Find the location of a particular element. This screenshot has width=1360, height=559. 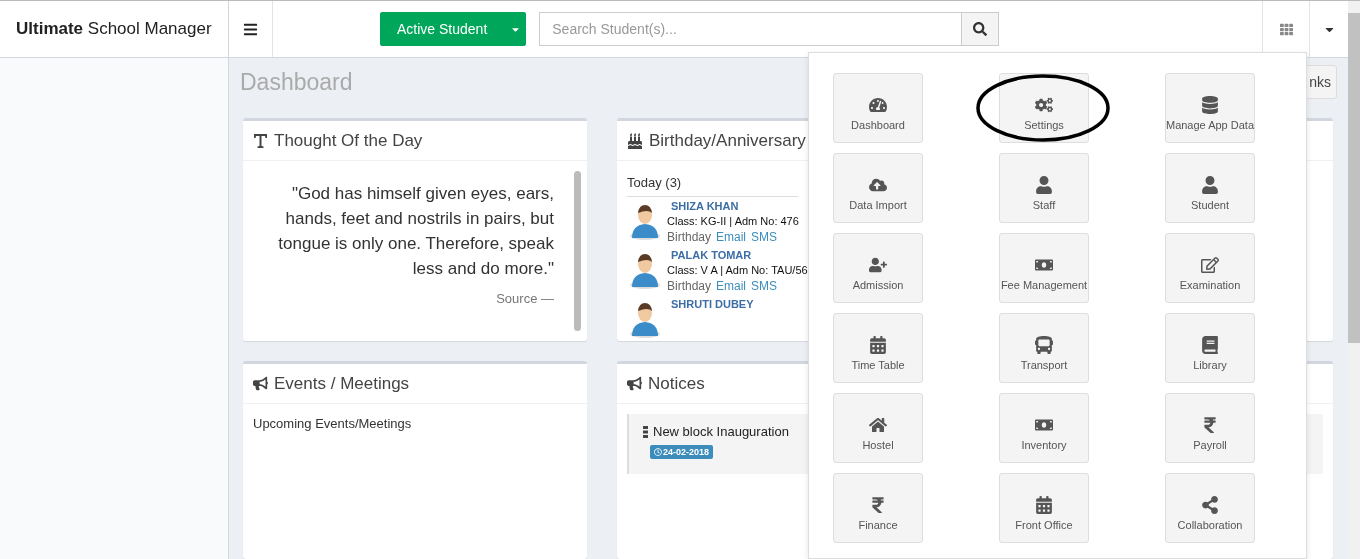

home-icon is located at coordinates (878, 424).